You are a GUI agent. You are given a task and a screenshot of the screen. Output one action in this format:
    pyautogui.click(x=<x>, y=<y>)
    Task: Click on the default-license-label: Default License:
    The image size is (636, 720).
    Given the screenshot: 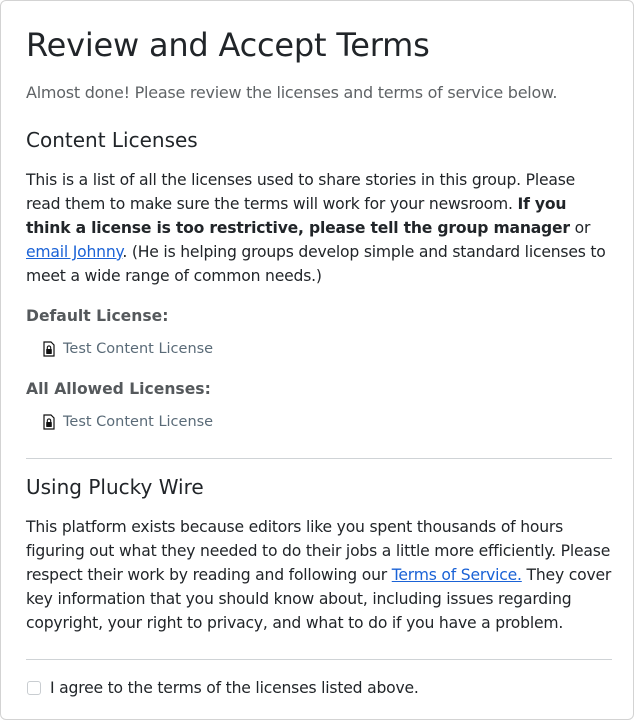 What is the action you would take?
    pyautogui.click(x=97, y=316)
    